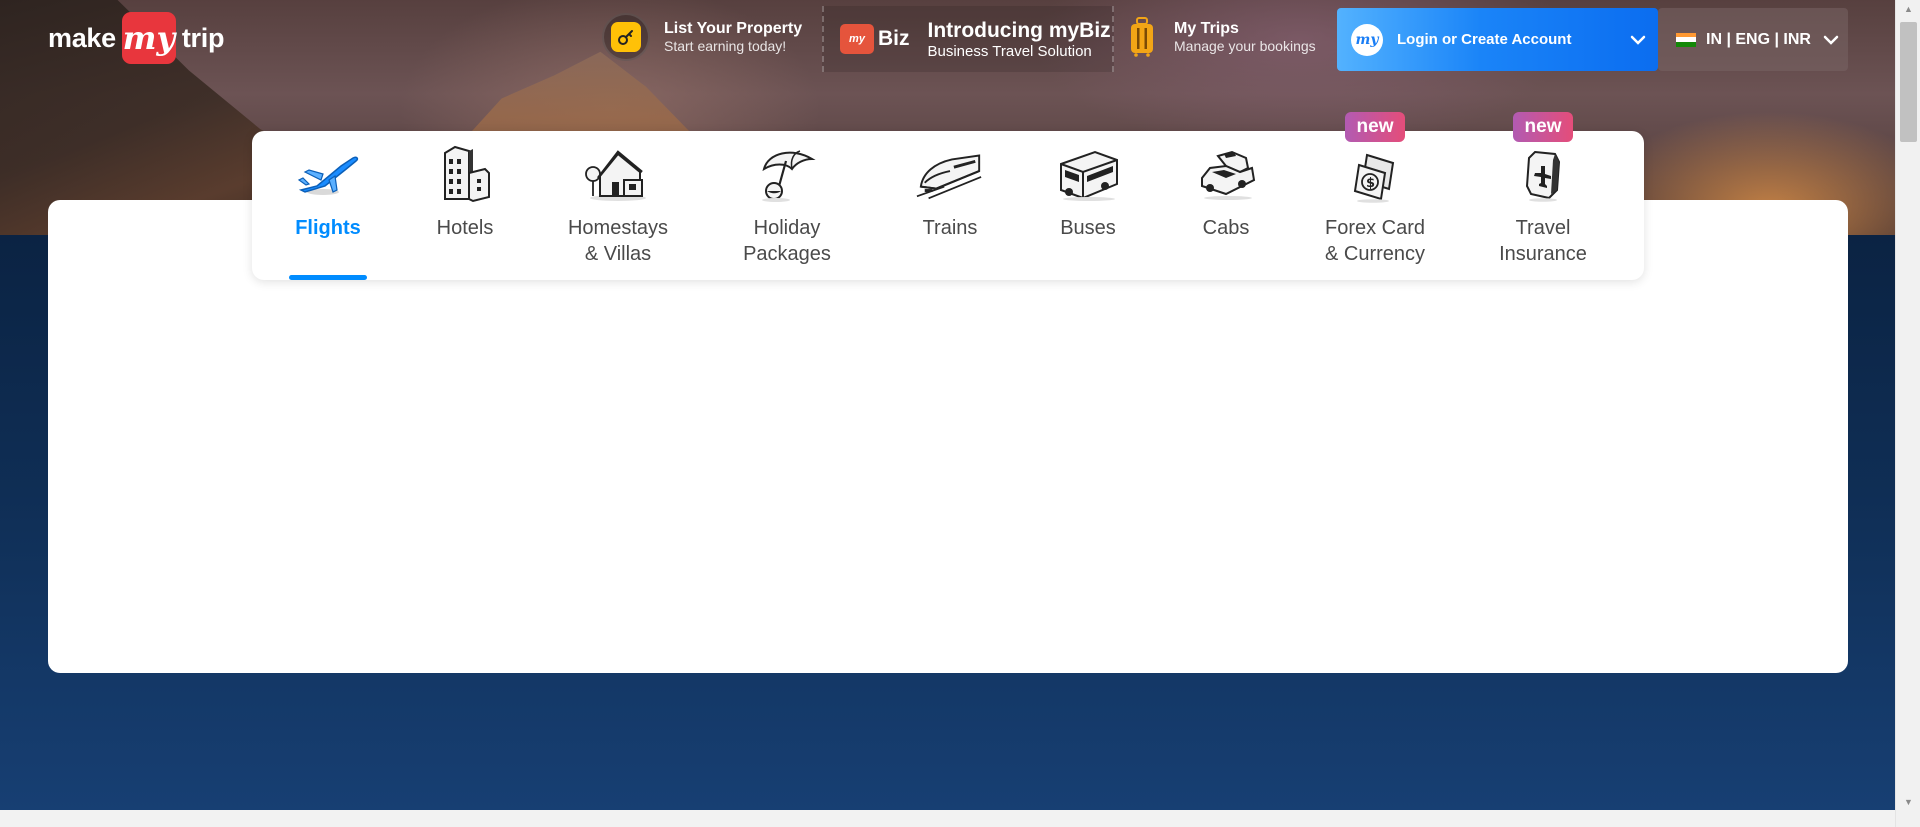 This screenshot has height=827, width=1920. Describe the element at coordinates (465, 174) in the screenshot. I see `hotel-building-icon` at that location.